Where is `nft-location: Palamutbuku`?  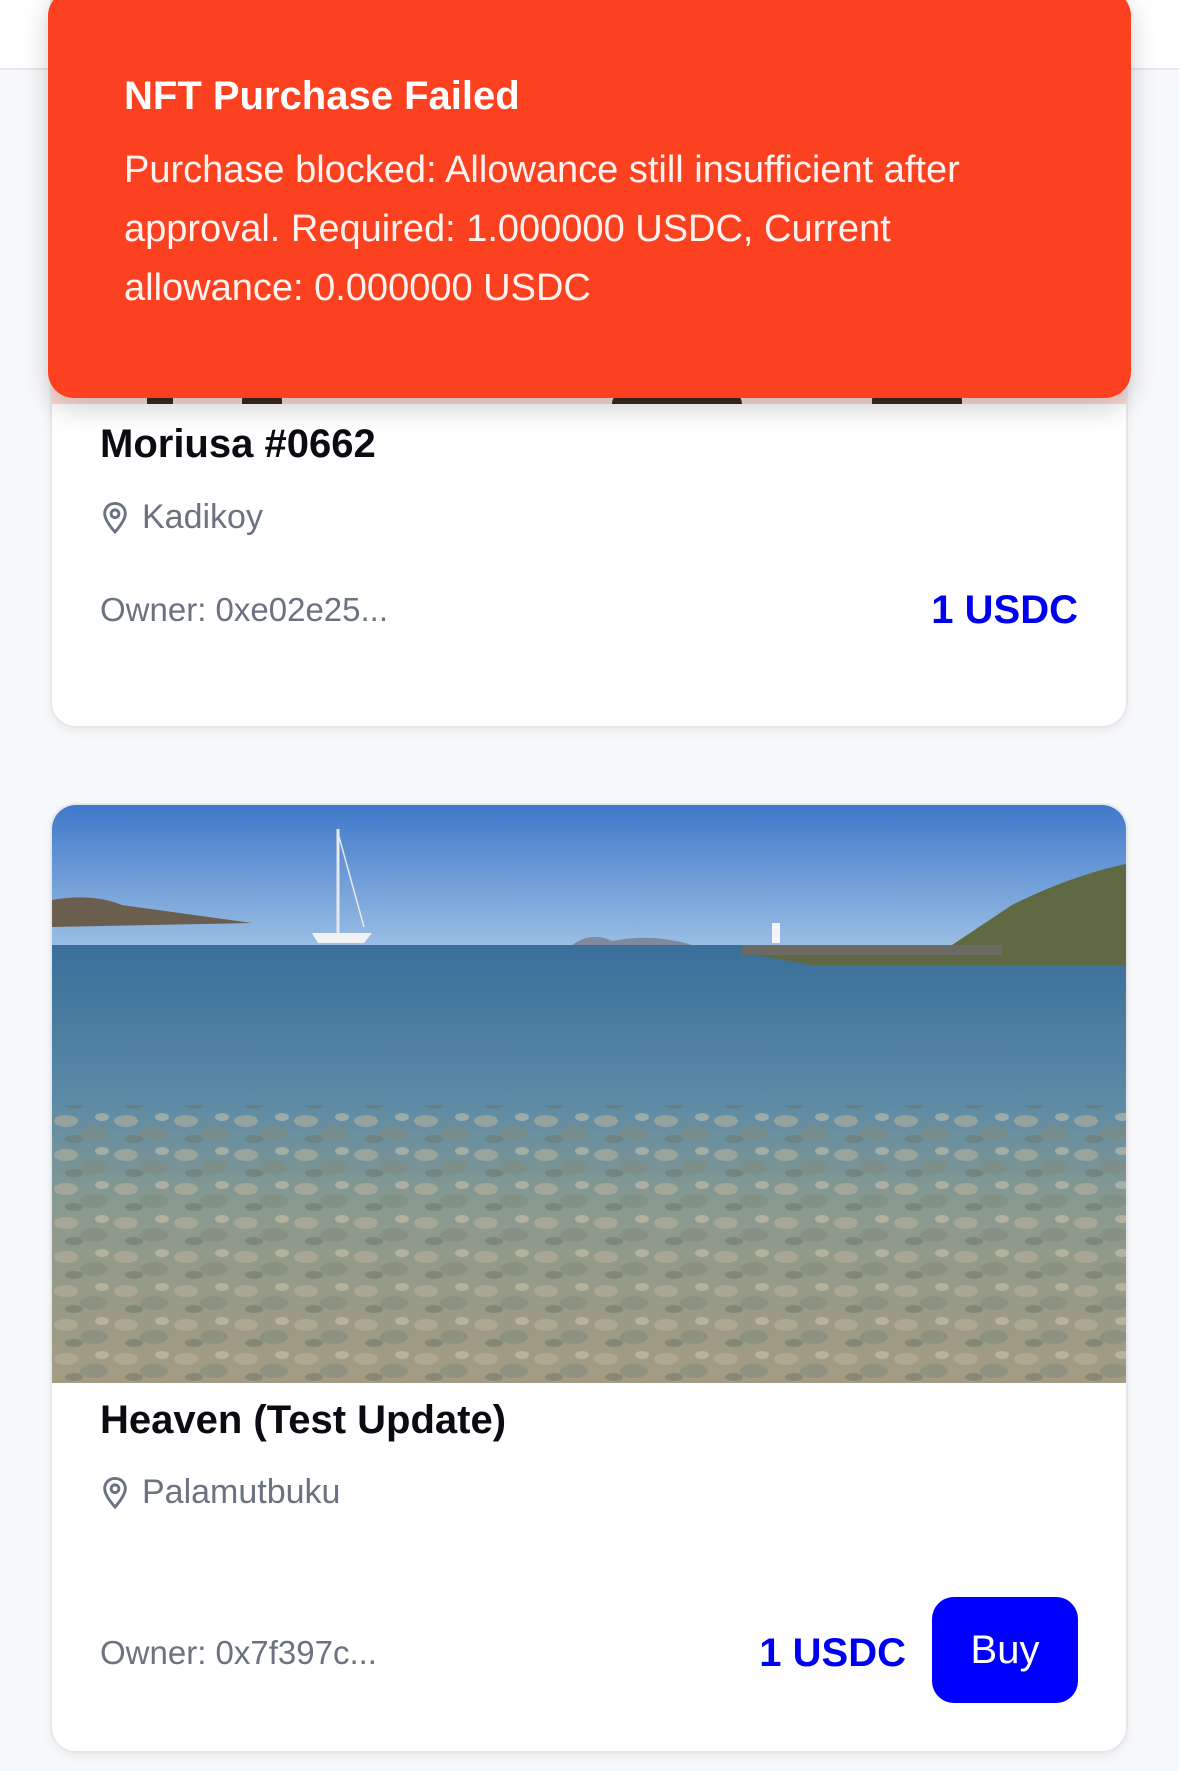 nft-location: Palamutbuku is located at coordinates (220, 1492).